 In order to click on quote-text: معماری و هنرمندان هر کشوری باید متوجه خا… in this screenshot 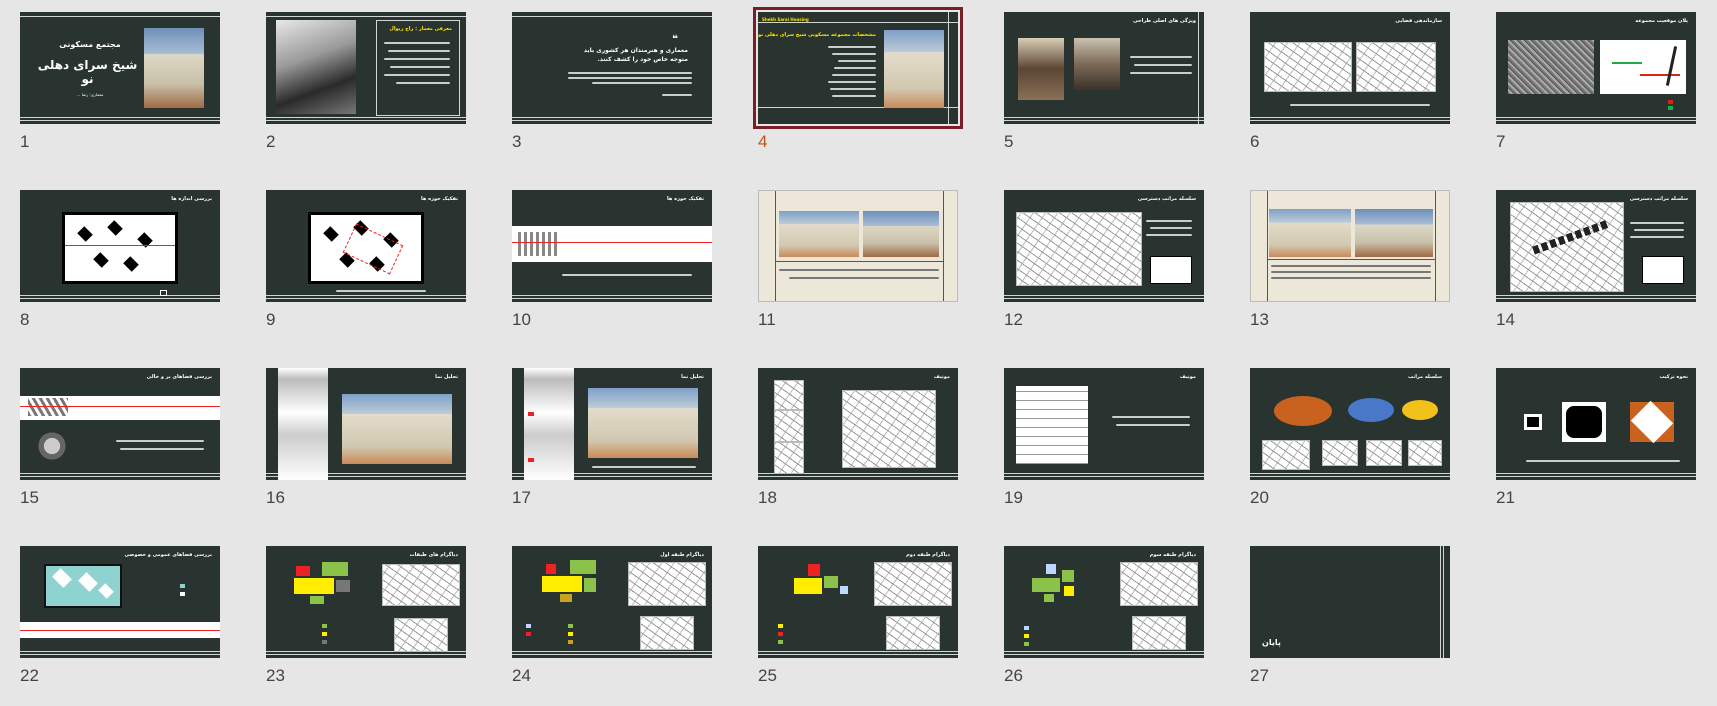, I will do `click(635, 55)`.